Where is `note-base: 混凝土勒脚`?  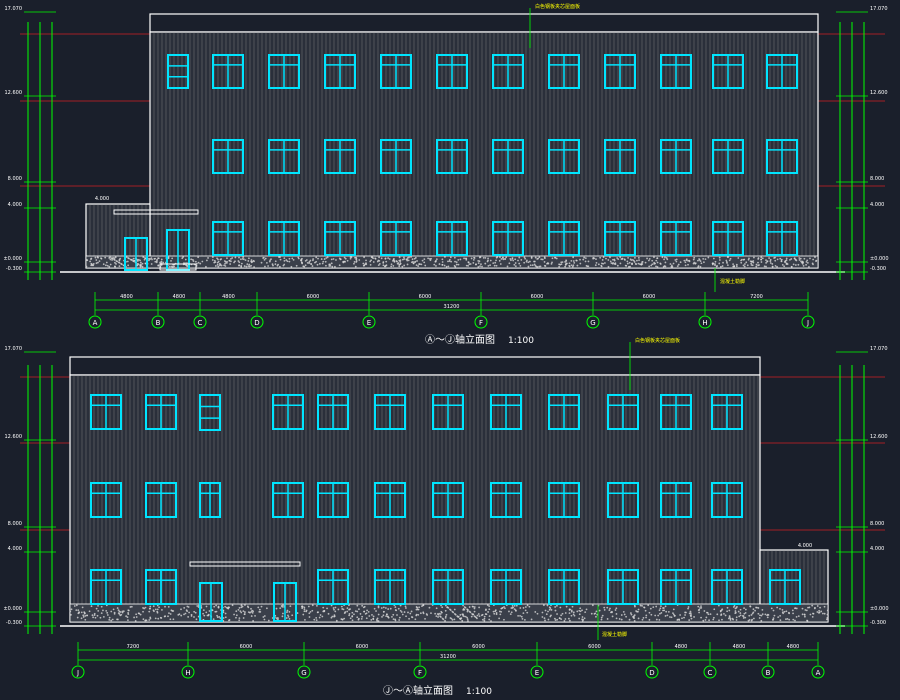 note-base: 混凝土勒脚 is located at coordinates (732, 281).